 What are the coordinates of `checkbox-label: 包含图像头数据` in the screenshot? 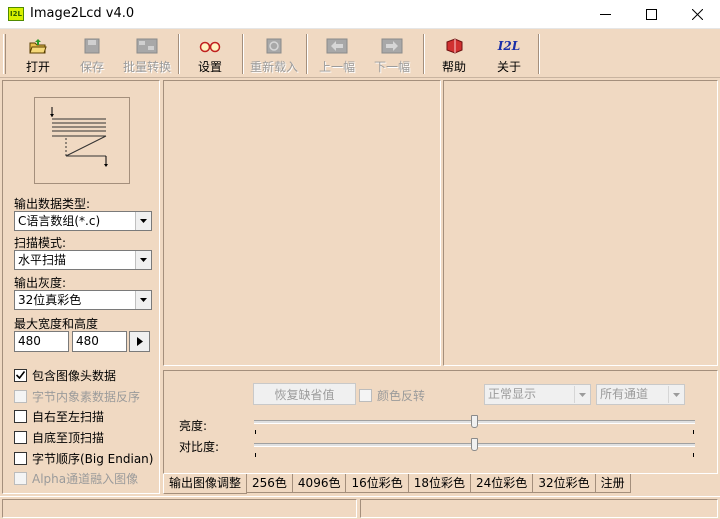 It's located at (74, 375).